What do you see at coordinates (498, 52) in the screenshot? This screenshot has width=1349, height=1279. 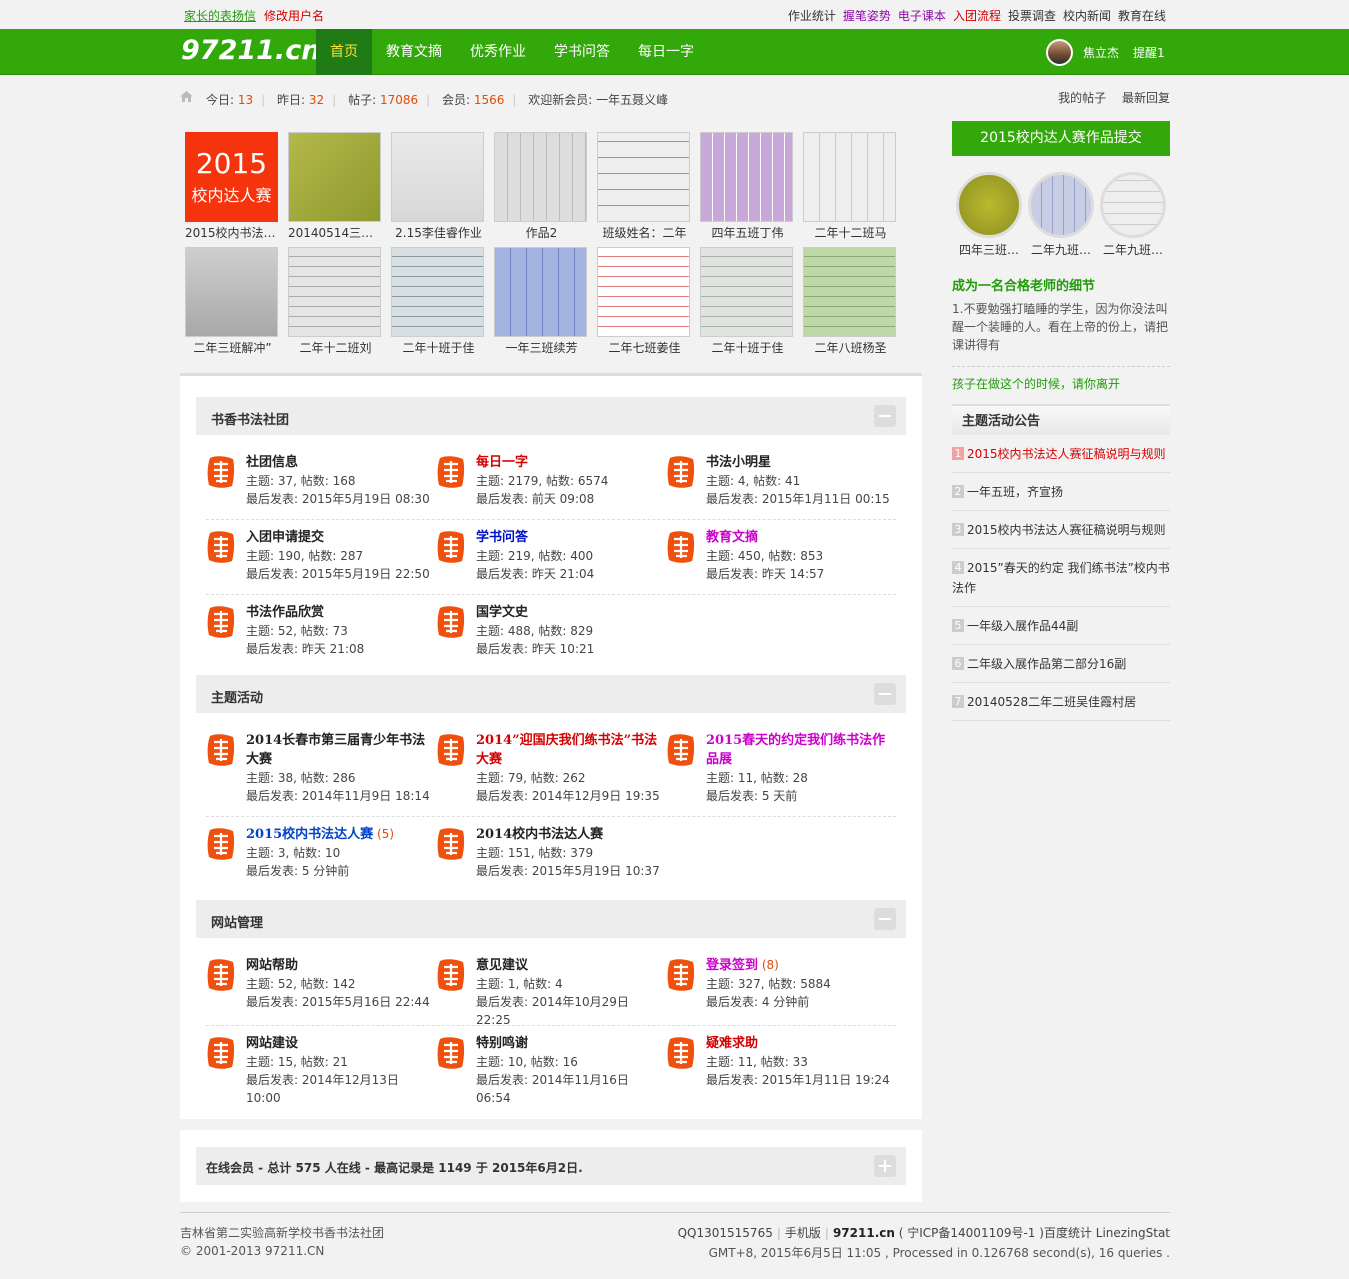 I see `nav-item: 优秀作业` at bounding box center [498, 52].